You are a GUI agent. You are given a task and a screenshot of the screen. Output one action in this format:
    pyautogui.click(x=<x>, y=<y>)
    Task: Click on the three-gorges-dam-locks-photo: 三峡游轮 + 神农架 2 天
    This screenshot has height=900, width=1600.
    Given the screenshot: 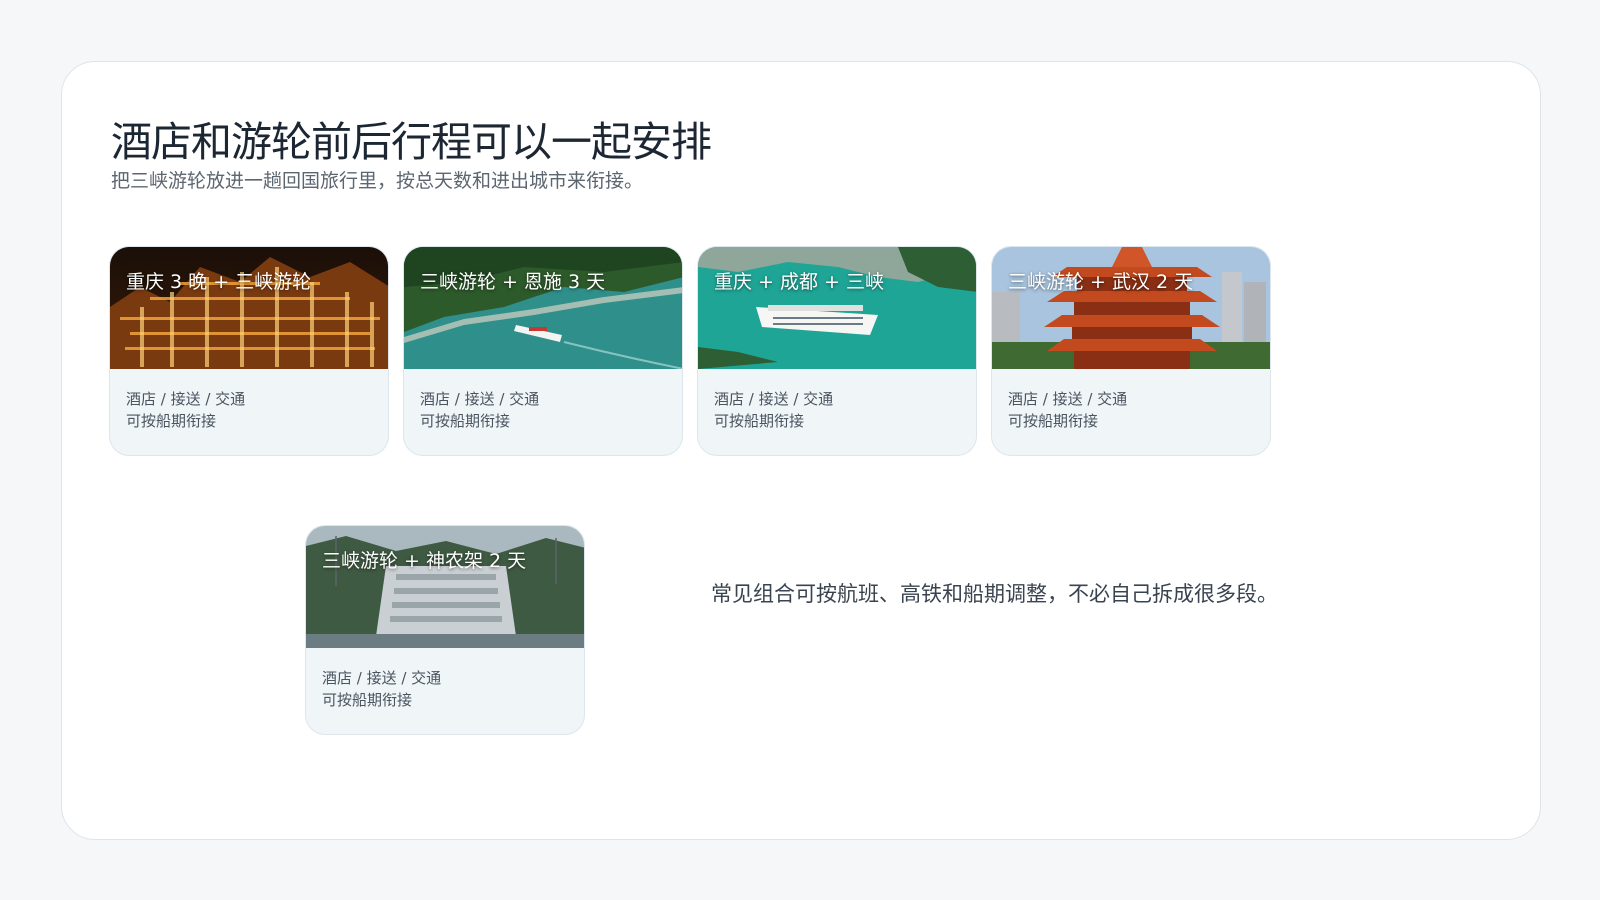 What is the action you would take?
    pyautogui.click(x=445, y=587)
    